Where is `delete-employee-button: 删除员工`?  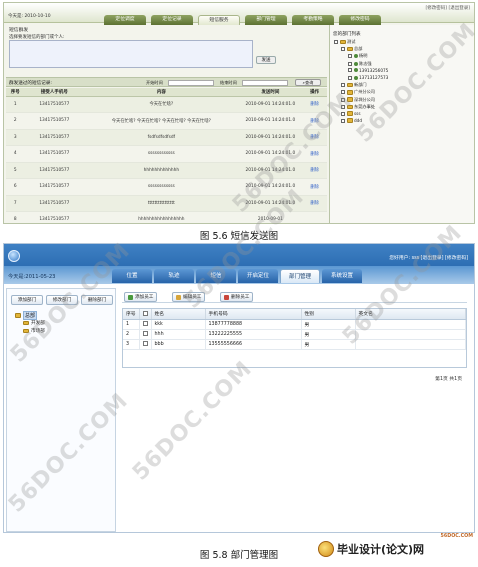 delete-employee-button: 删除员工 is located at coordinates (237, 297).